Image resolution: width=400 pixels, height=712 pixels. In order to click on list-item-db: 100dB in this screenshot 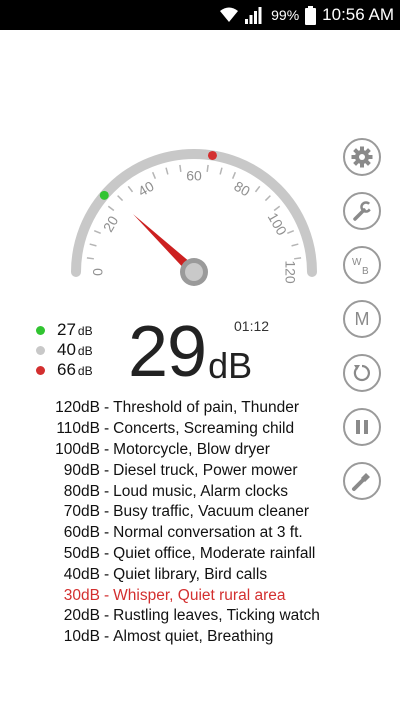, I will do `click(77, 449)`.